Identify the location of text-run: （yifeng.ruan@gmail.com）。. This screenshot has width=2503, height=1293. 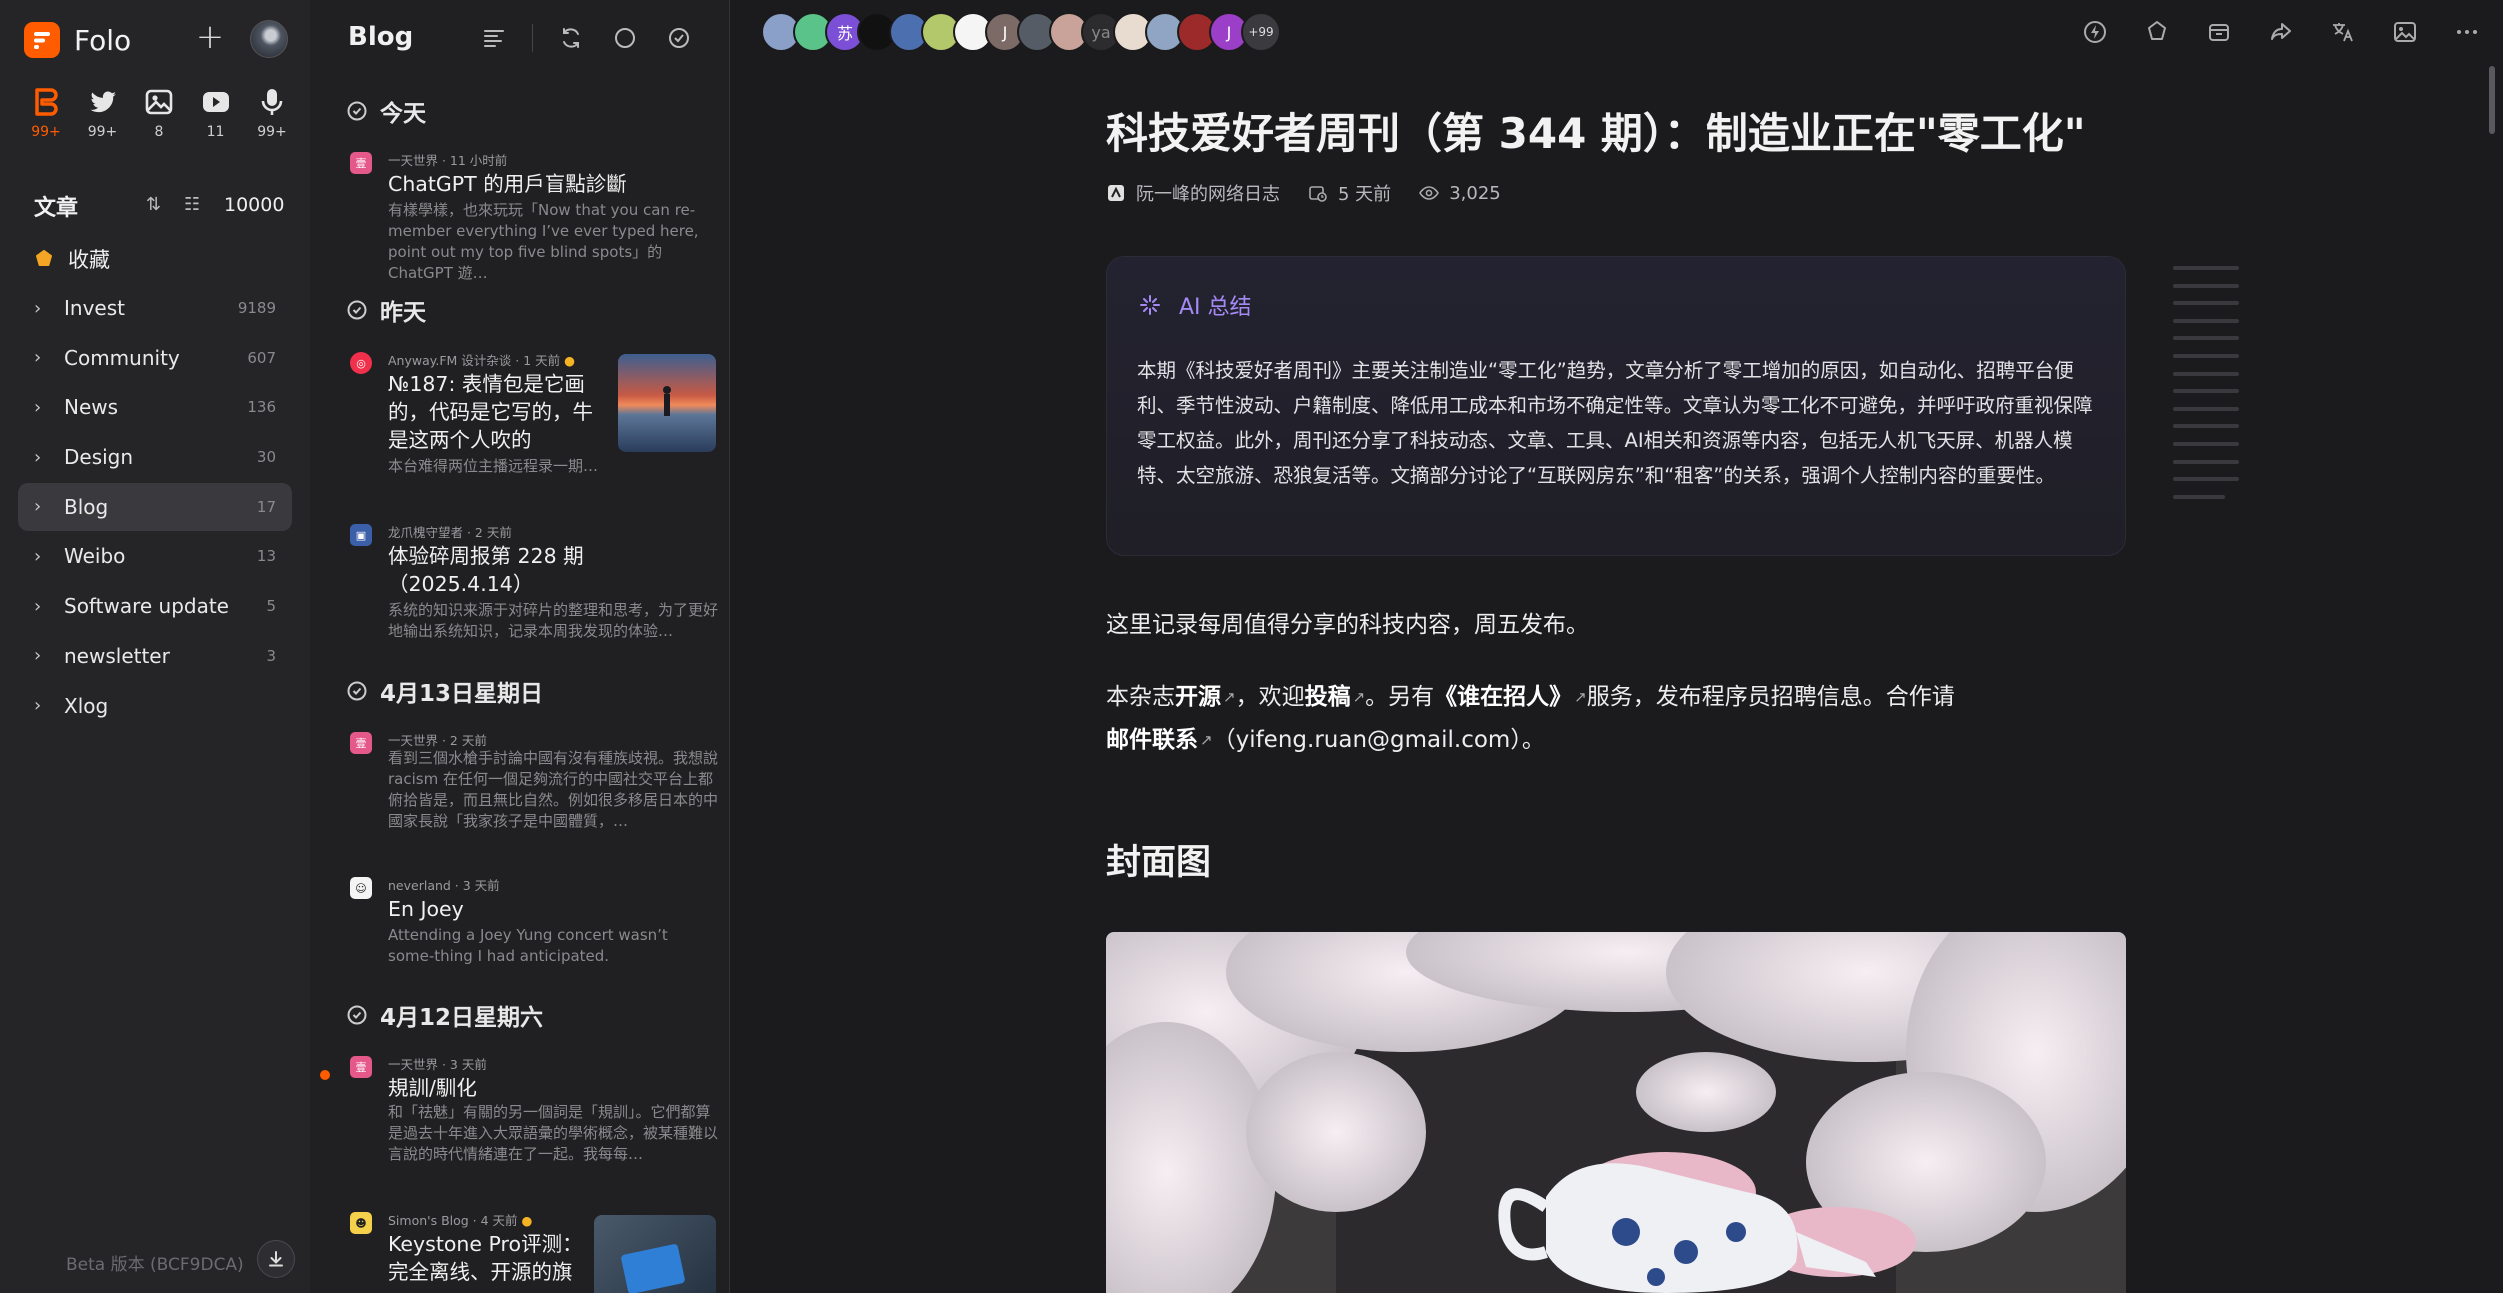
(1378, 740).